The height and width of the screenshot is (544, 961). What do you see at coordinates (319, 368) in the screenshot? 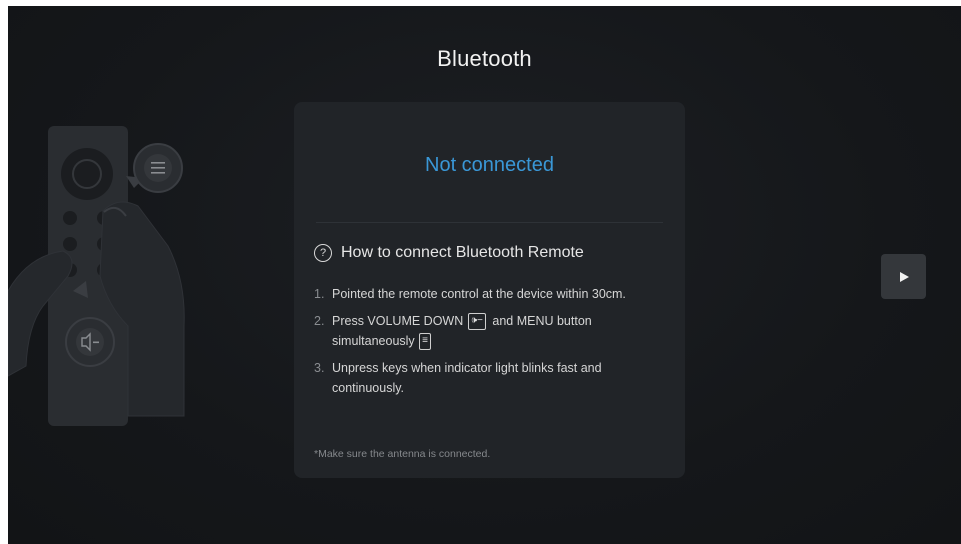
I see `step-number: 3.` at bounding box center [319, 368].